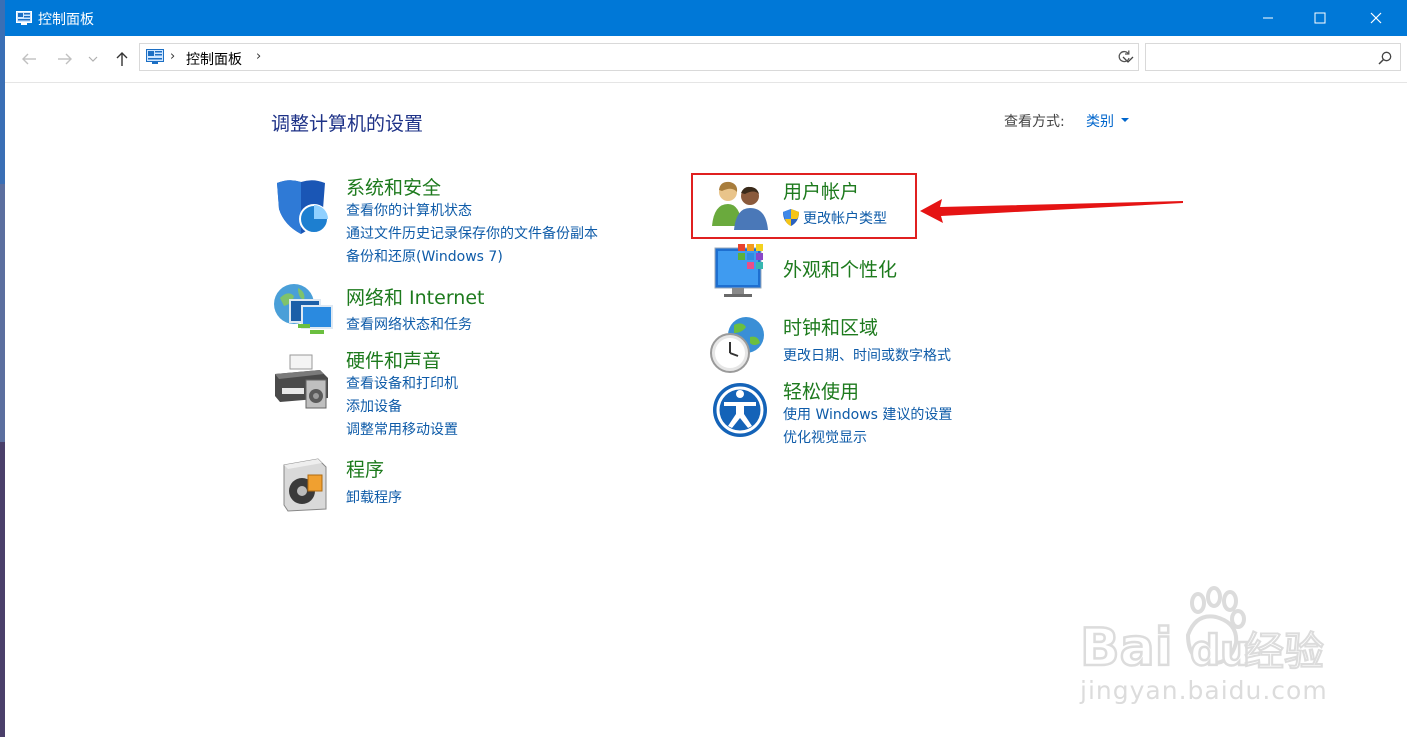  I want to click on forward-button, so click(65, 59).